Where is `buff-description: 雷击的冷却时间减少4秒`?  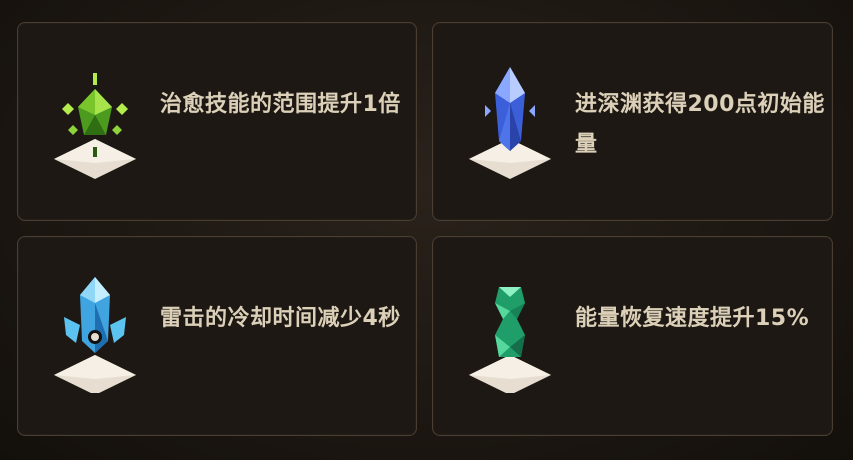 buff-description: 雷击的冷却时间减少4秒 is located at coordinates (280, 318).